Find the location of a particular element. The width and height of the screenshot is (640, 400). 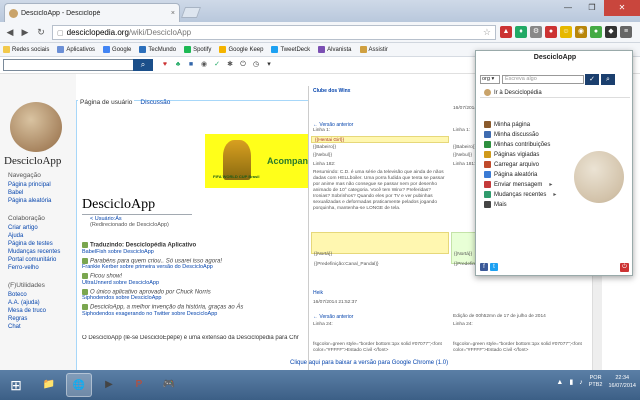

sidebar-link: Ajuda is located at coordinates (41, 236).